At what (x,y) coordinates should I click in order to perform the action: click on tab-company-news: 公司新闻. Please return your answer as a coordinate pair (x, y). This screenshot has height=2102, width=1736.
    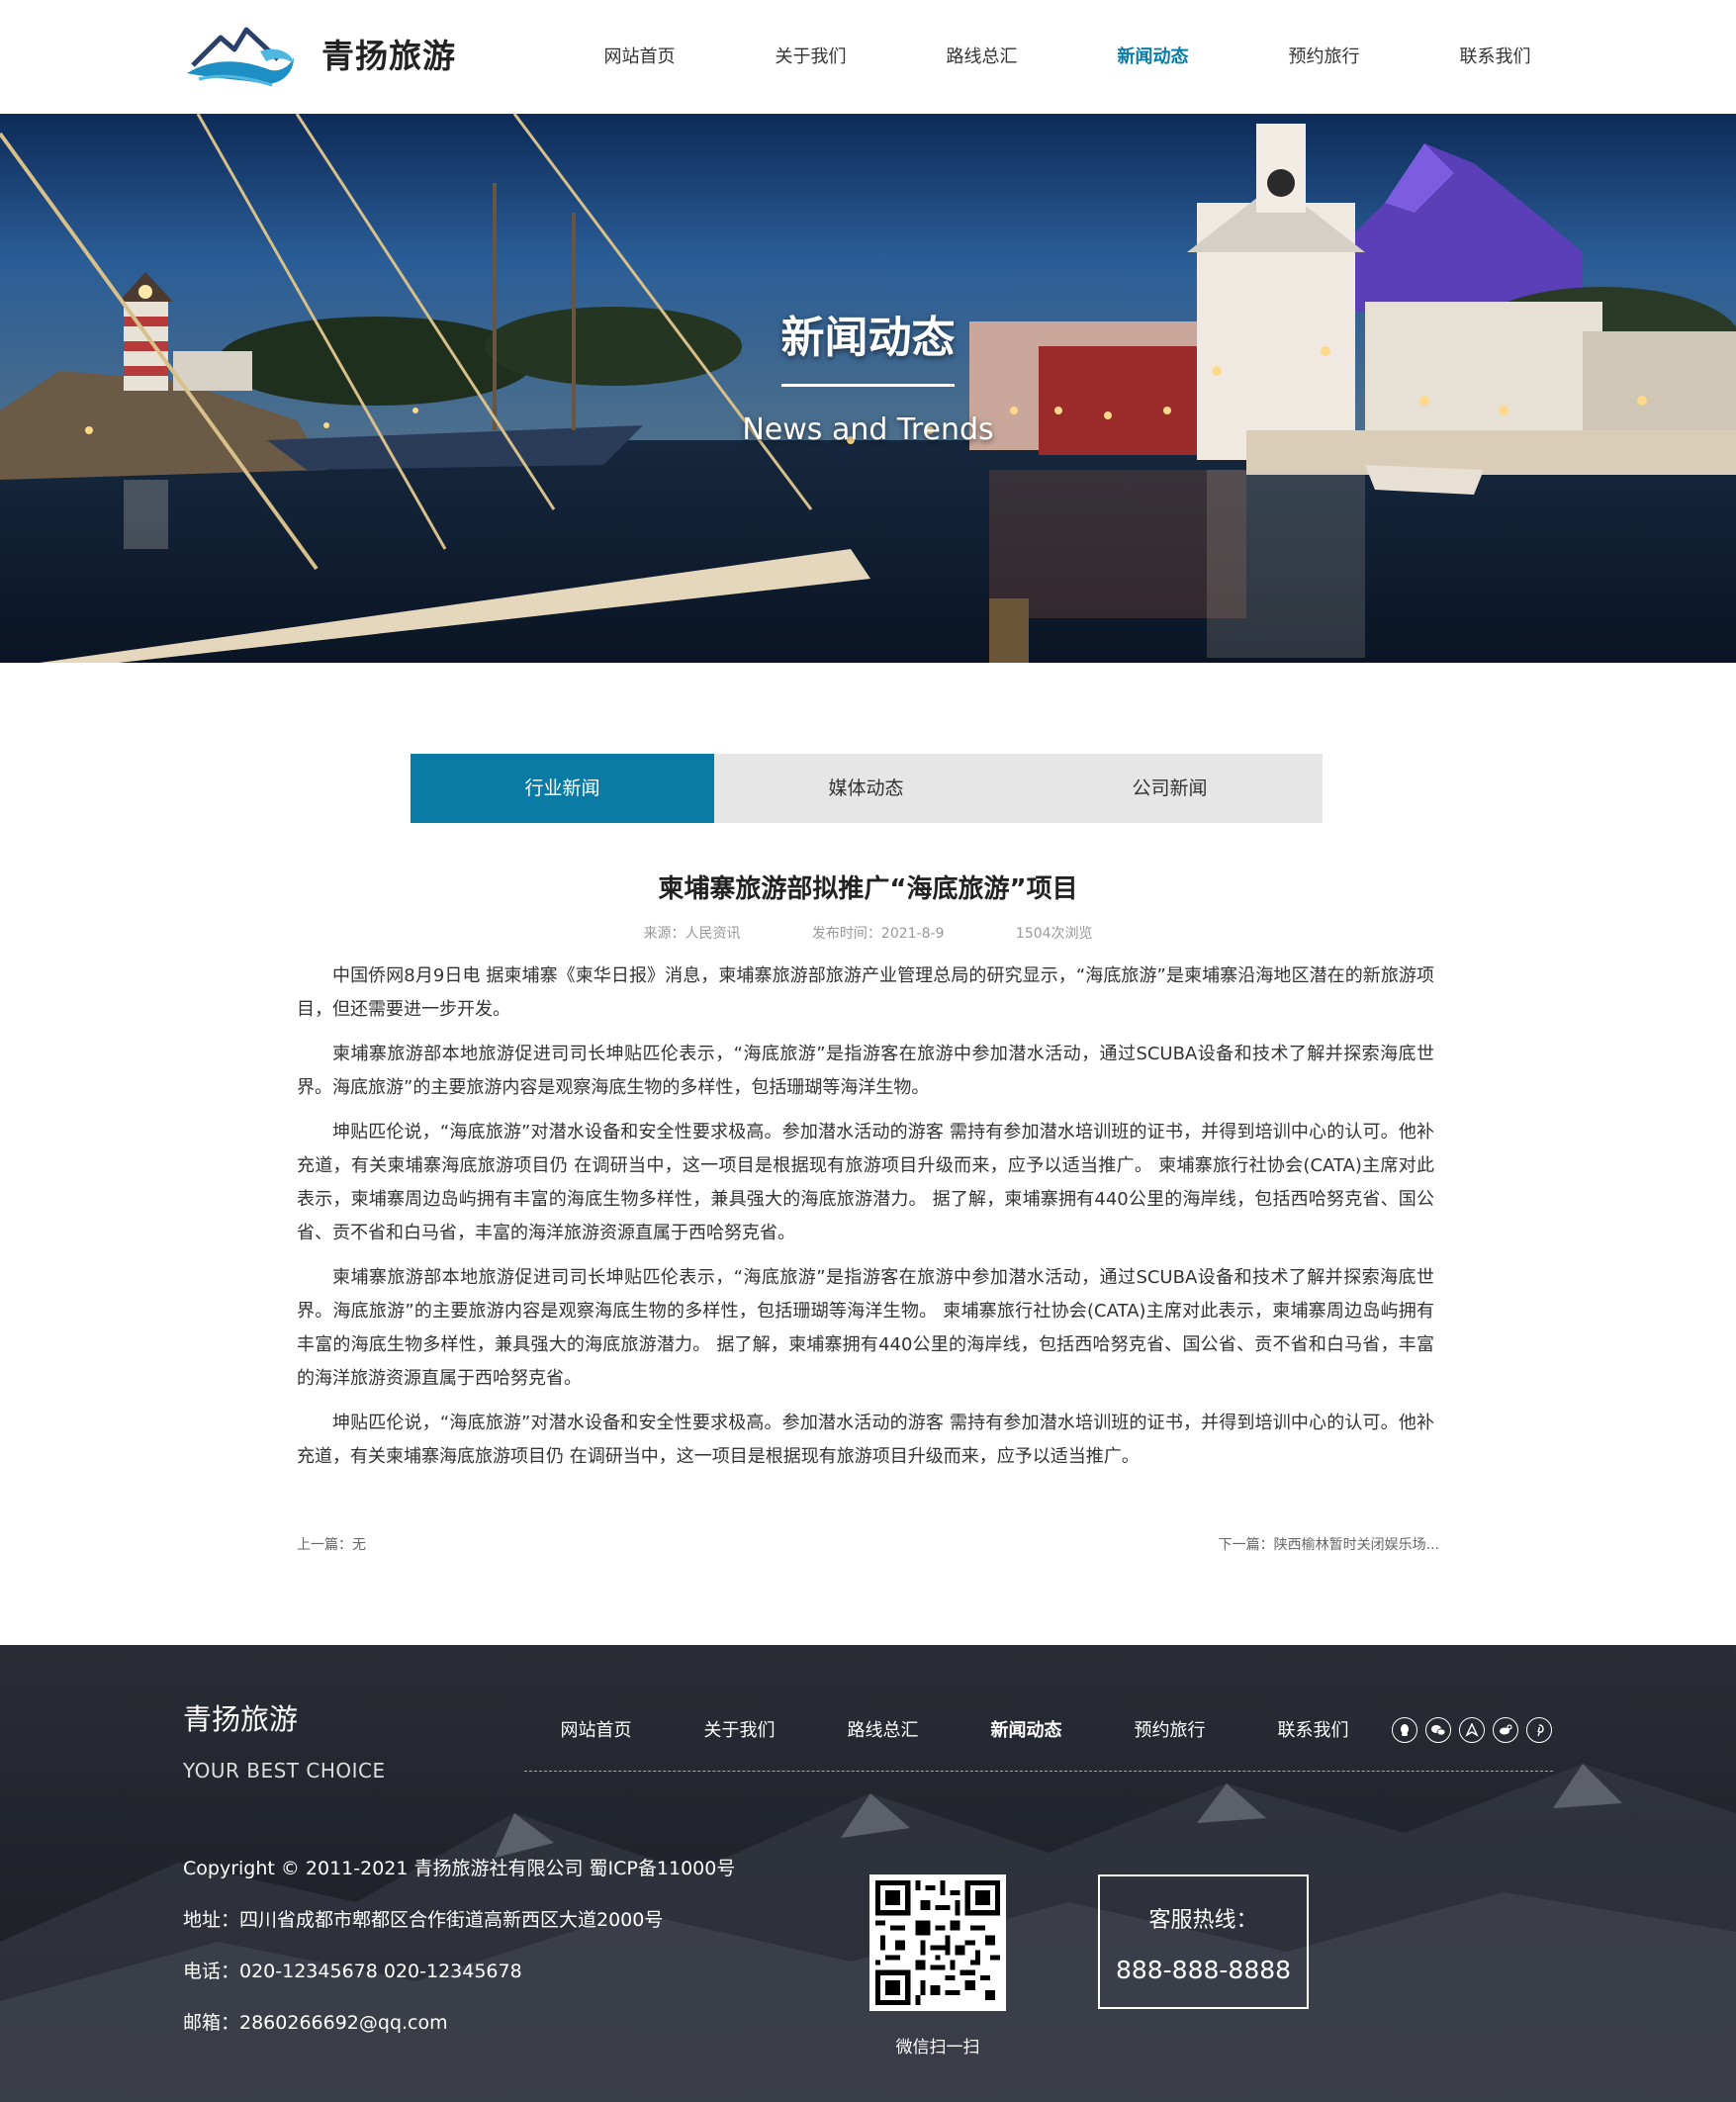
    Looking at the image, I should click on (1170, 788).